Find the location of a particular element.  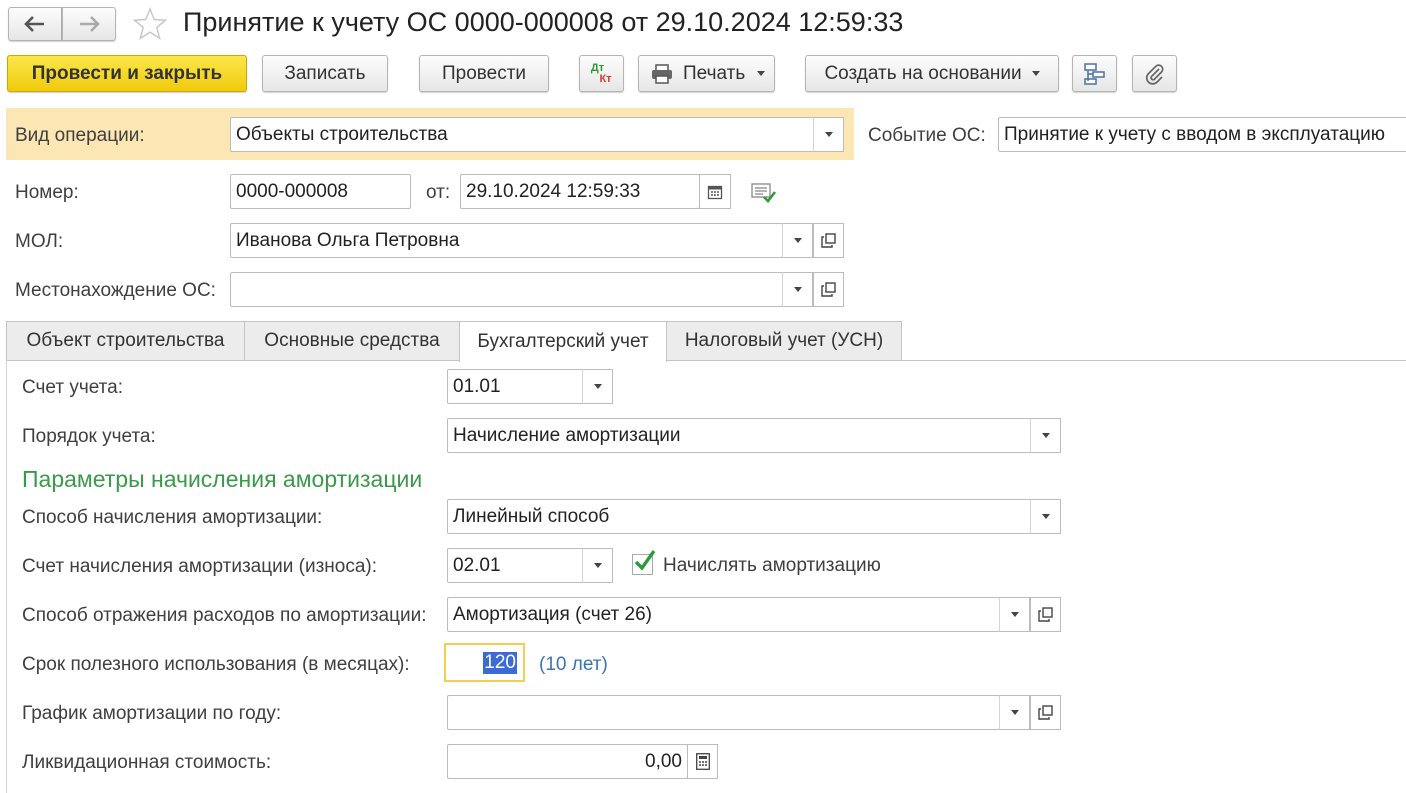

create-based-on-label: Создать на основании is located at coordinates (923, 73).